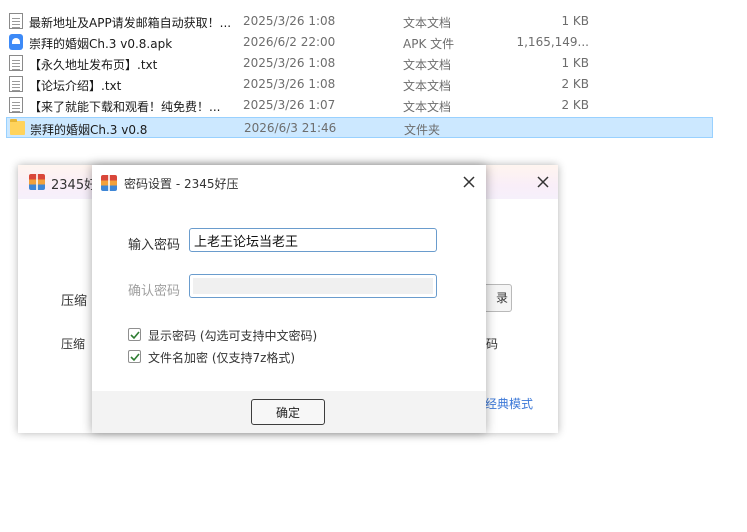  Describe the element at coordinates (73, 344) in the screenshot. I see `compress-method-label: 压缩` at that location.